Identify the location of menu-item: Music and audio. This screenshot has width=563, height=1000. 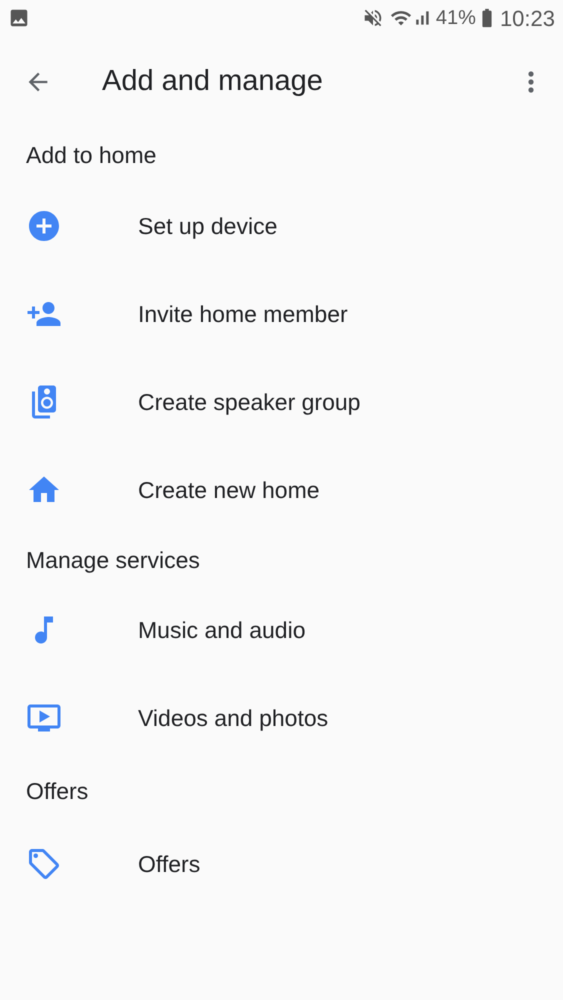
(281, 630).